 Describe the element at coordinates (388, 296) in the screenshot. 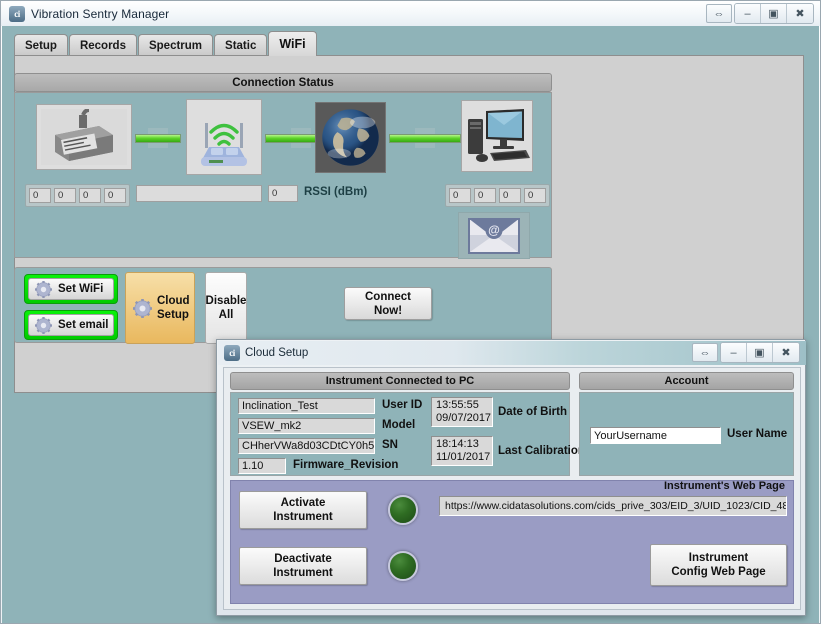

I see `connect-now-label-line1: Connect` at that location.